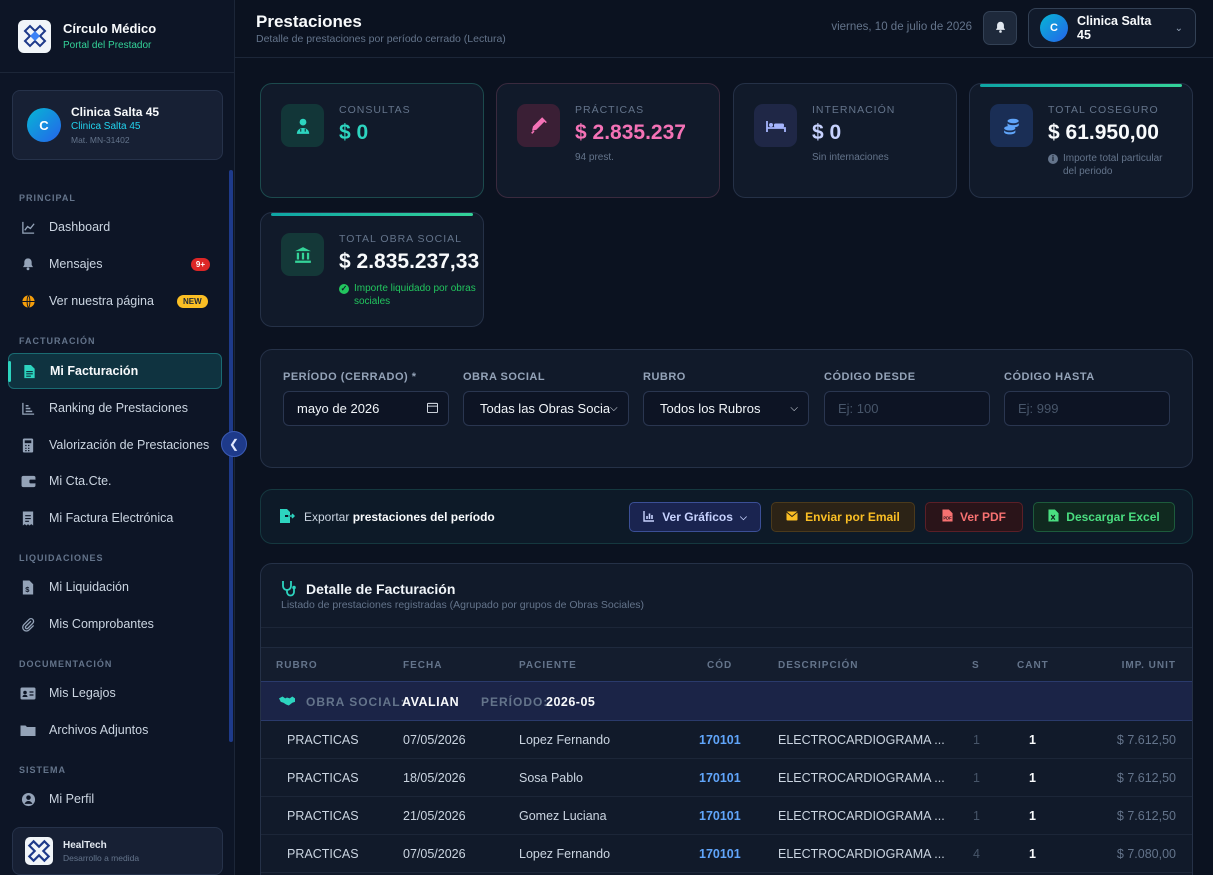 The image size is (1213, 875). Describe the element at coordinates (115, 408) in the screenshot. I see `sidebar-item-ranking: Ranking de Prestaciones` at that location.